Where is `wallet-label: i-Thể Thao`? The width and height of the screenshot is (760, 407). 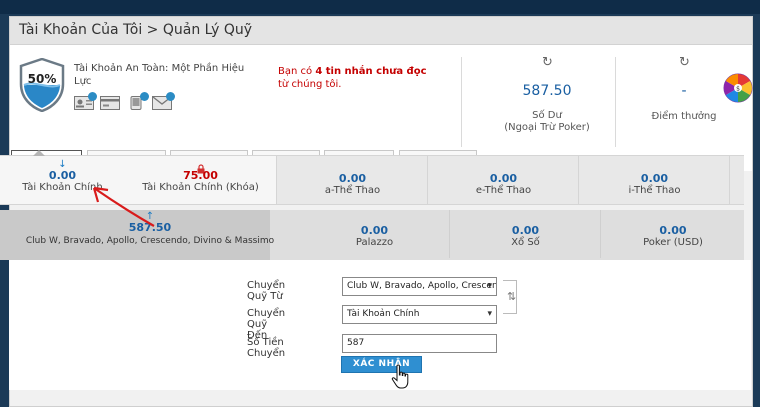
wallet-label: i-Thể Thao is located at coordinates (654, 190).